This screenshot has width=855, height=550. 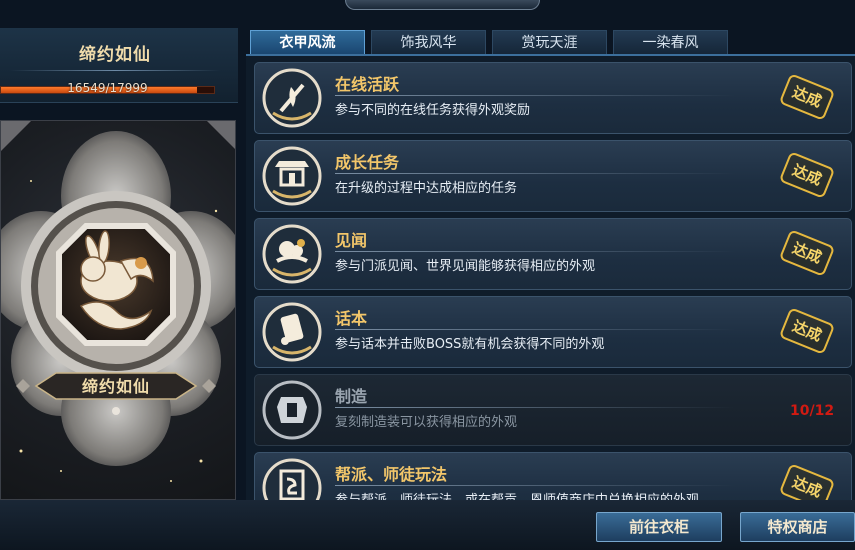 What do you see at coordinates (351, 396) in the screenshot?
I see `task-title: 制造` at bounding box center [351, 396].